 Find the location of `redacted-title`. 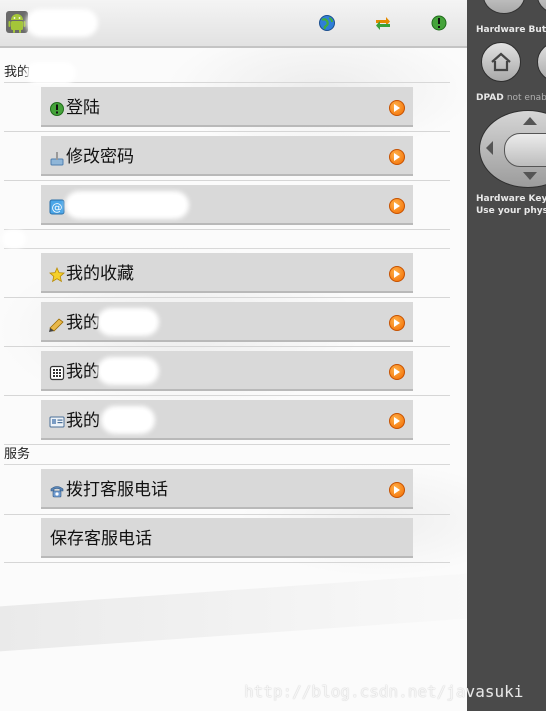

redacted-title is located at coordinates (62, 23).